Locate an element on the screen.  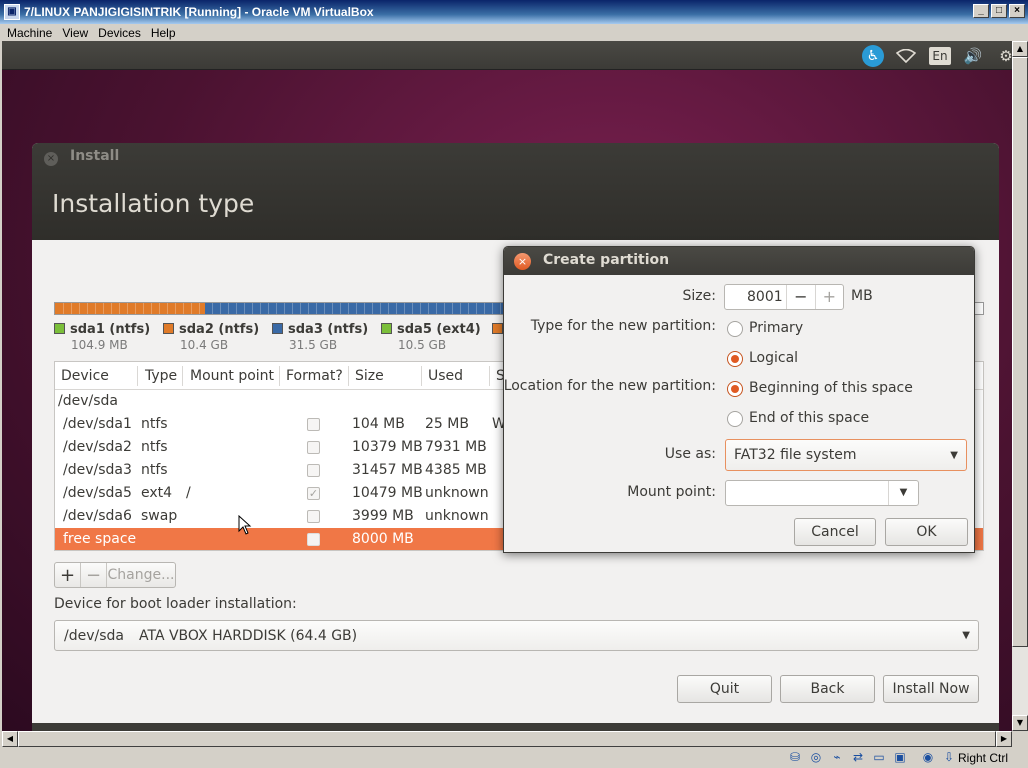
add-partition-button: + is located at coordinates (68, 575).